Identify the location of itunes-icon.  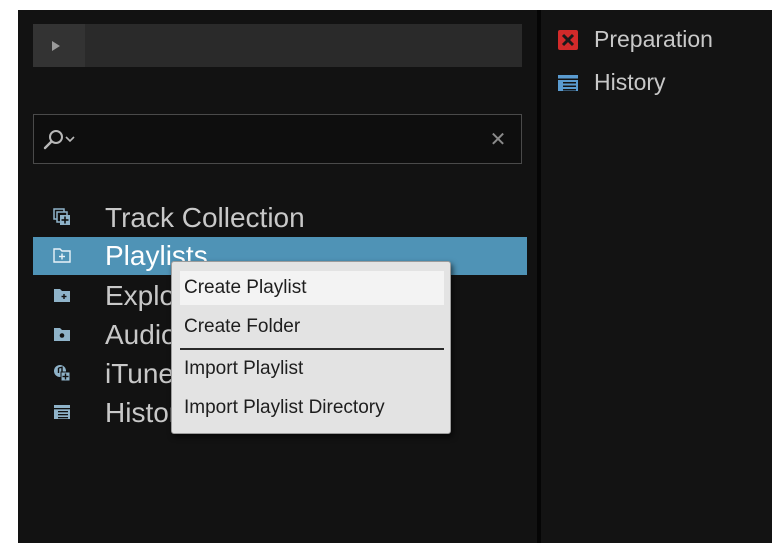
(62, 373).